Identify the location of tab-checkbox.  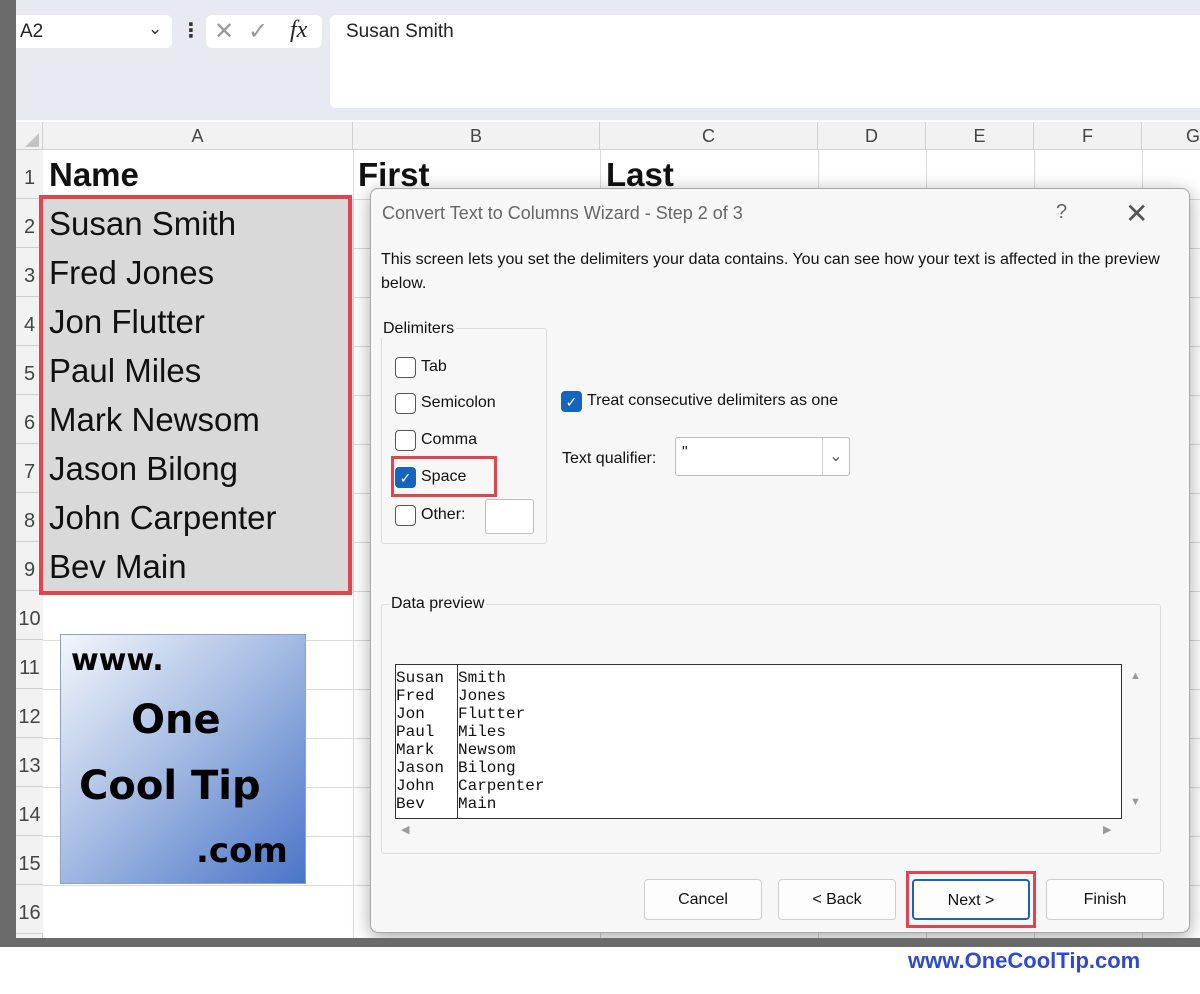
(405, 367).